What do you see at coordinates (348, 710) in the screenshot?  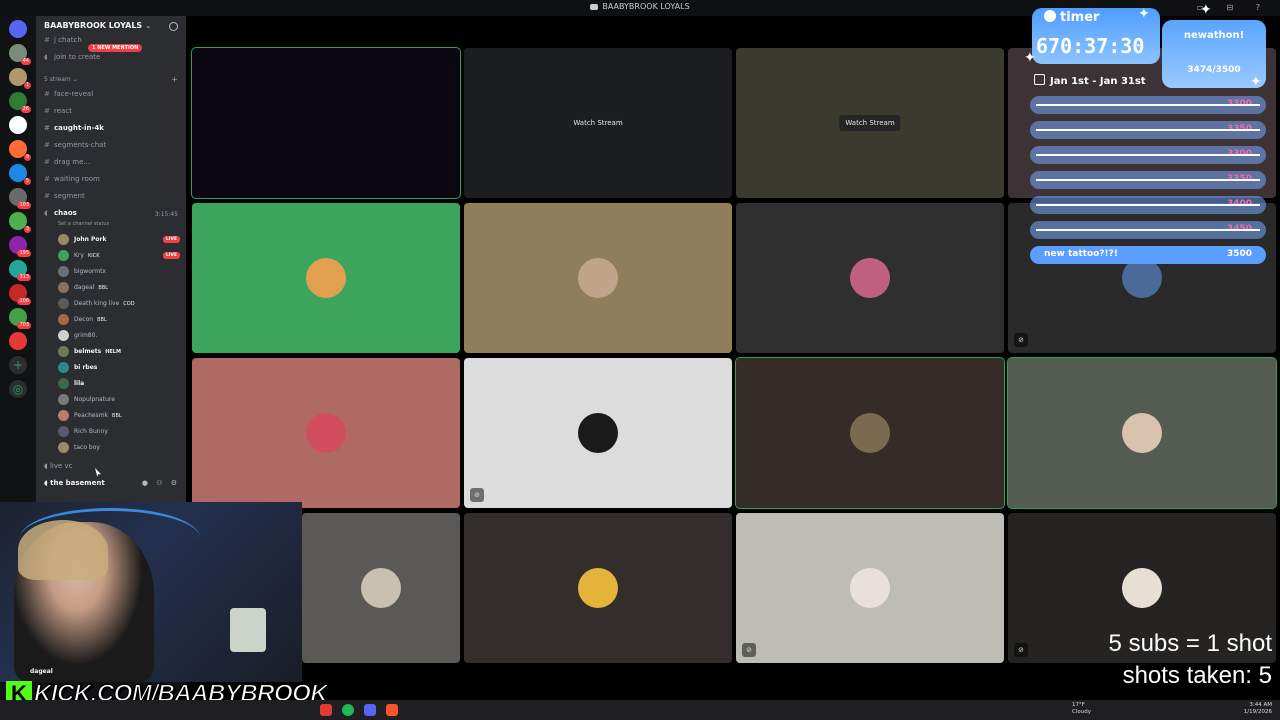 I see `spotify-icon` at bounding box center [348, 710].